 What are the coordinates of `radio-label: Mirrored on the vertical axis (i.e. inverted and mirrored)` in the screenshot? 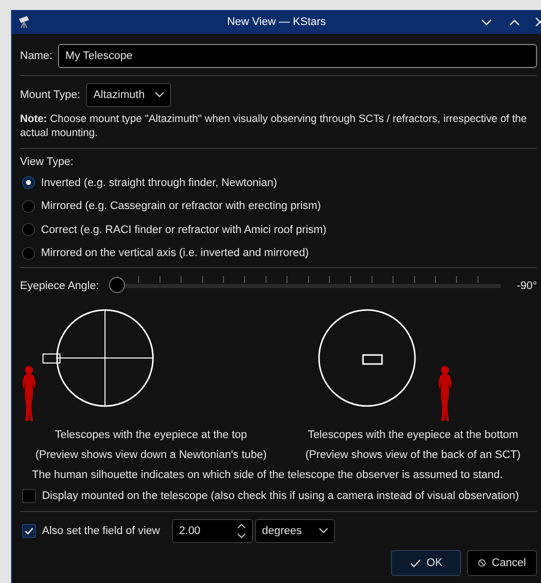 It's located at (175, 253).